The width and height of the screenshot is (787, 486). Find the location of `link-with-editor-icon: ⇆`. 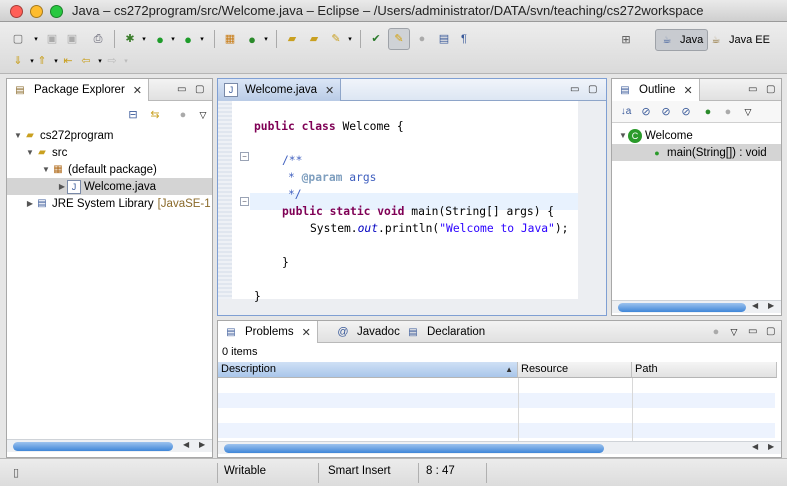

link-with-editor-icon: ⇆ is located at coordinates (155, 115).